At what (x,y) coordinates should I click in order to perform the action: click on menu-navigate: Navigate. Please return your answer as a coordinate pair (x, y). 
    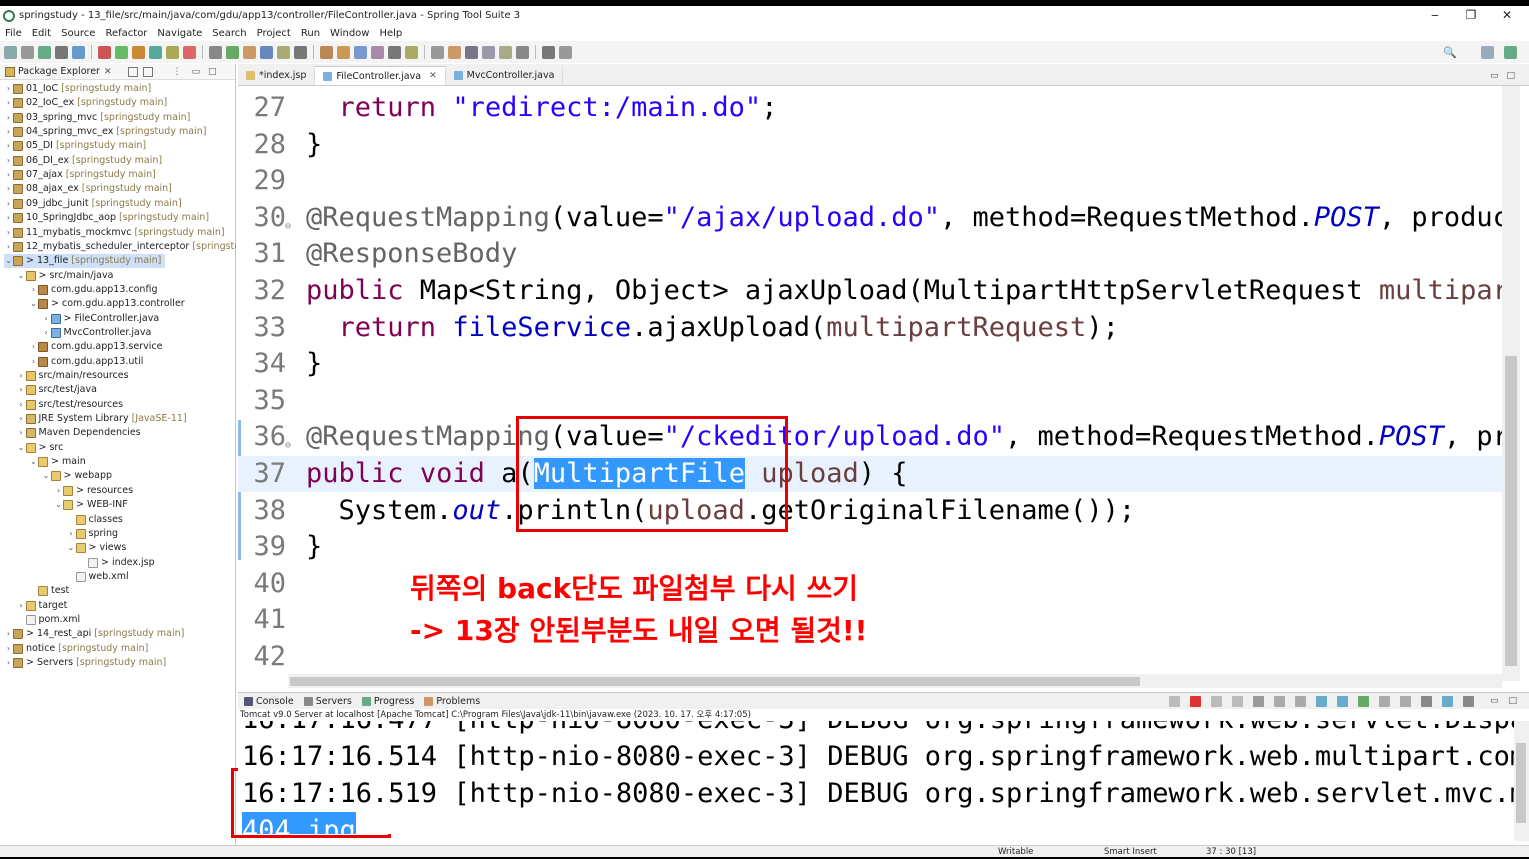
    Looking at the image, I should click on (179, 33).